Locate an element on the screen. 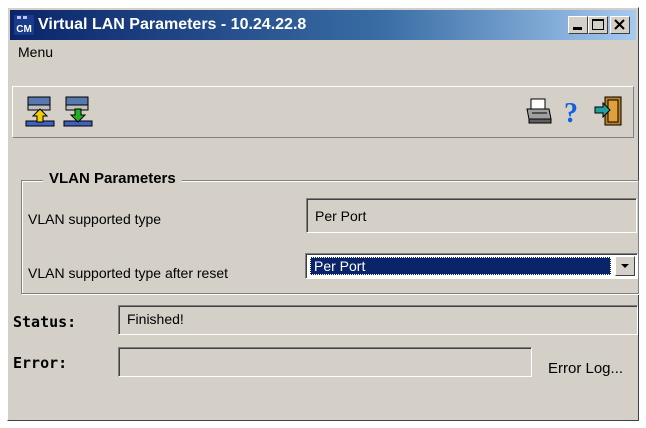  chevron-down-icon is located at coordinates (625, 266).